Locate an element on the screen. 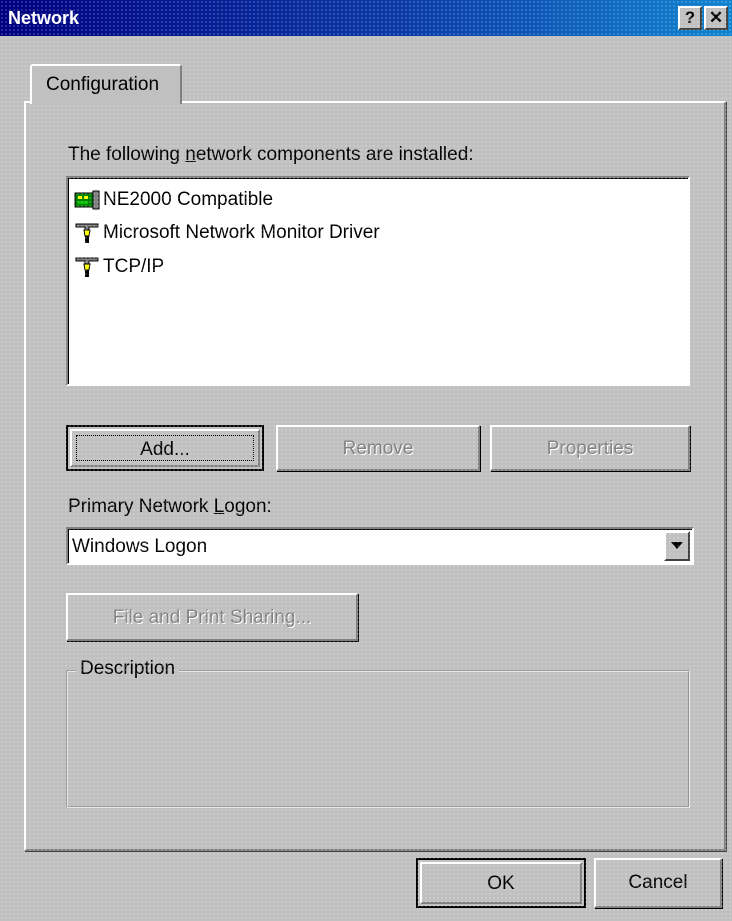  list-item-label: Microsoft Network Monitor Driver is located at coordinates (241, 232).